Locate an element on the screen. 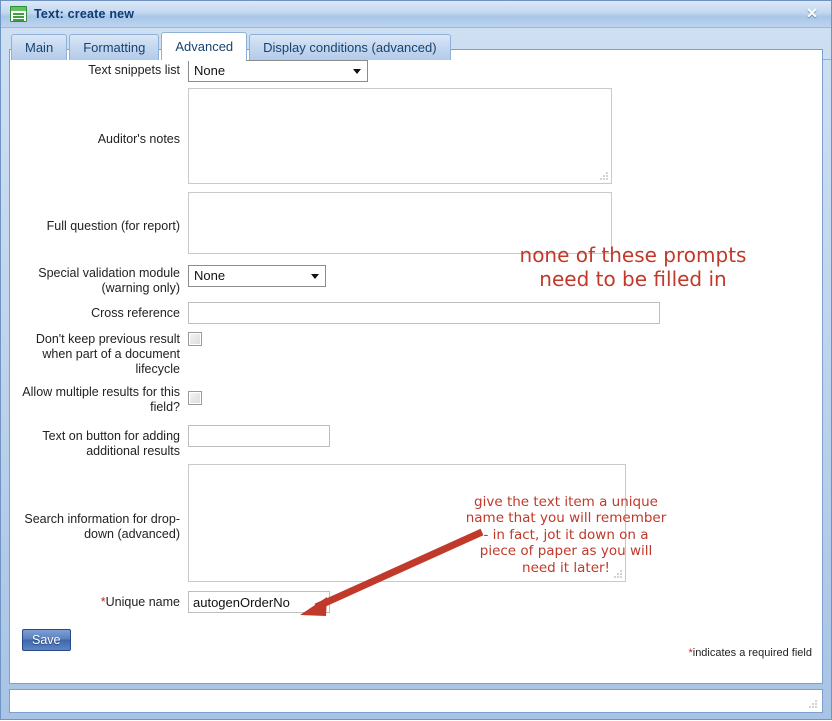  full-question-textarea is located at coordinates (400, 223).